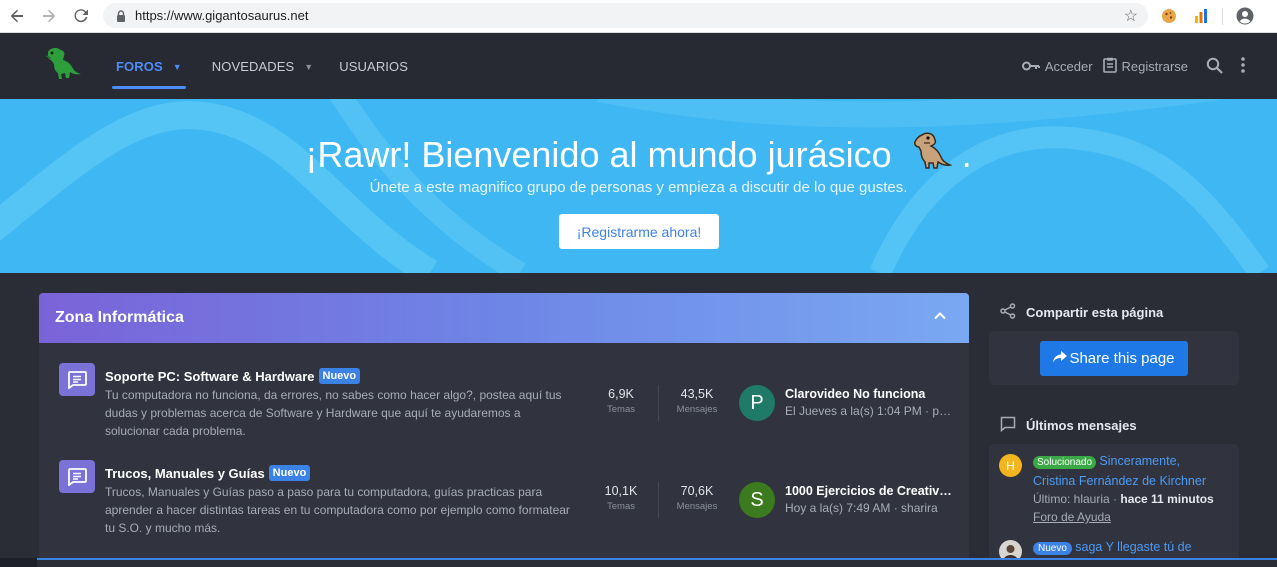 The image size is (1277, 567). I want to click on latest-post-time: hace 11 minutos, so click(1167, 499).